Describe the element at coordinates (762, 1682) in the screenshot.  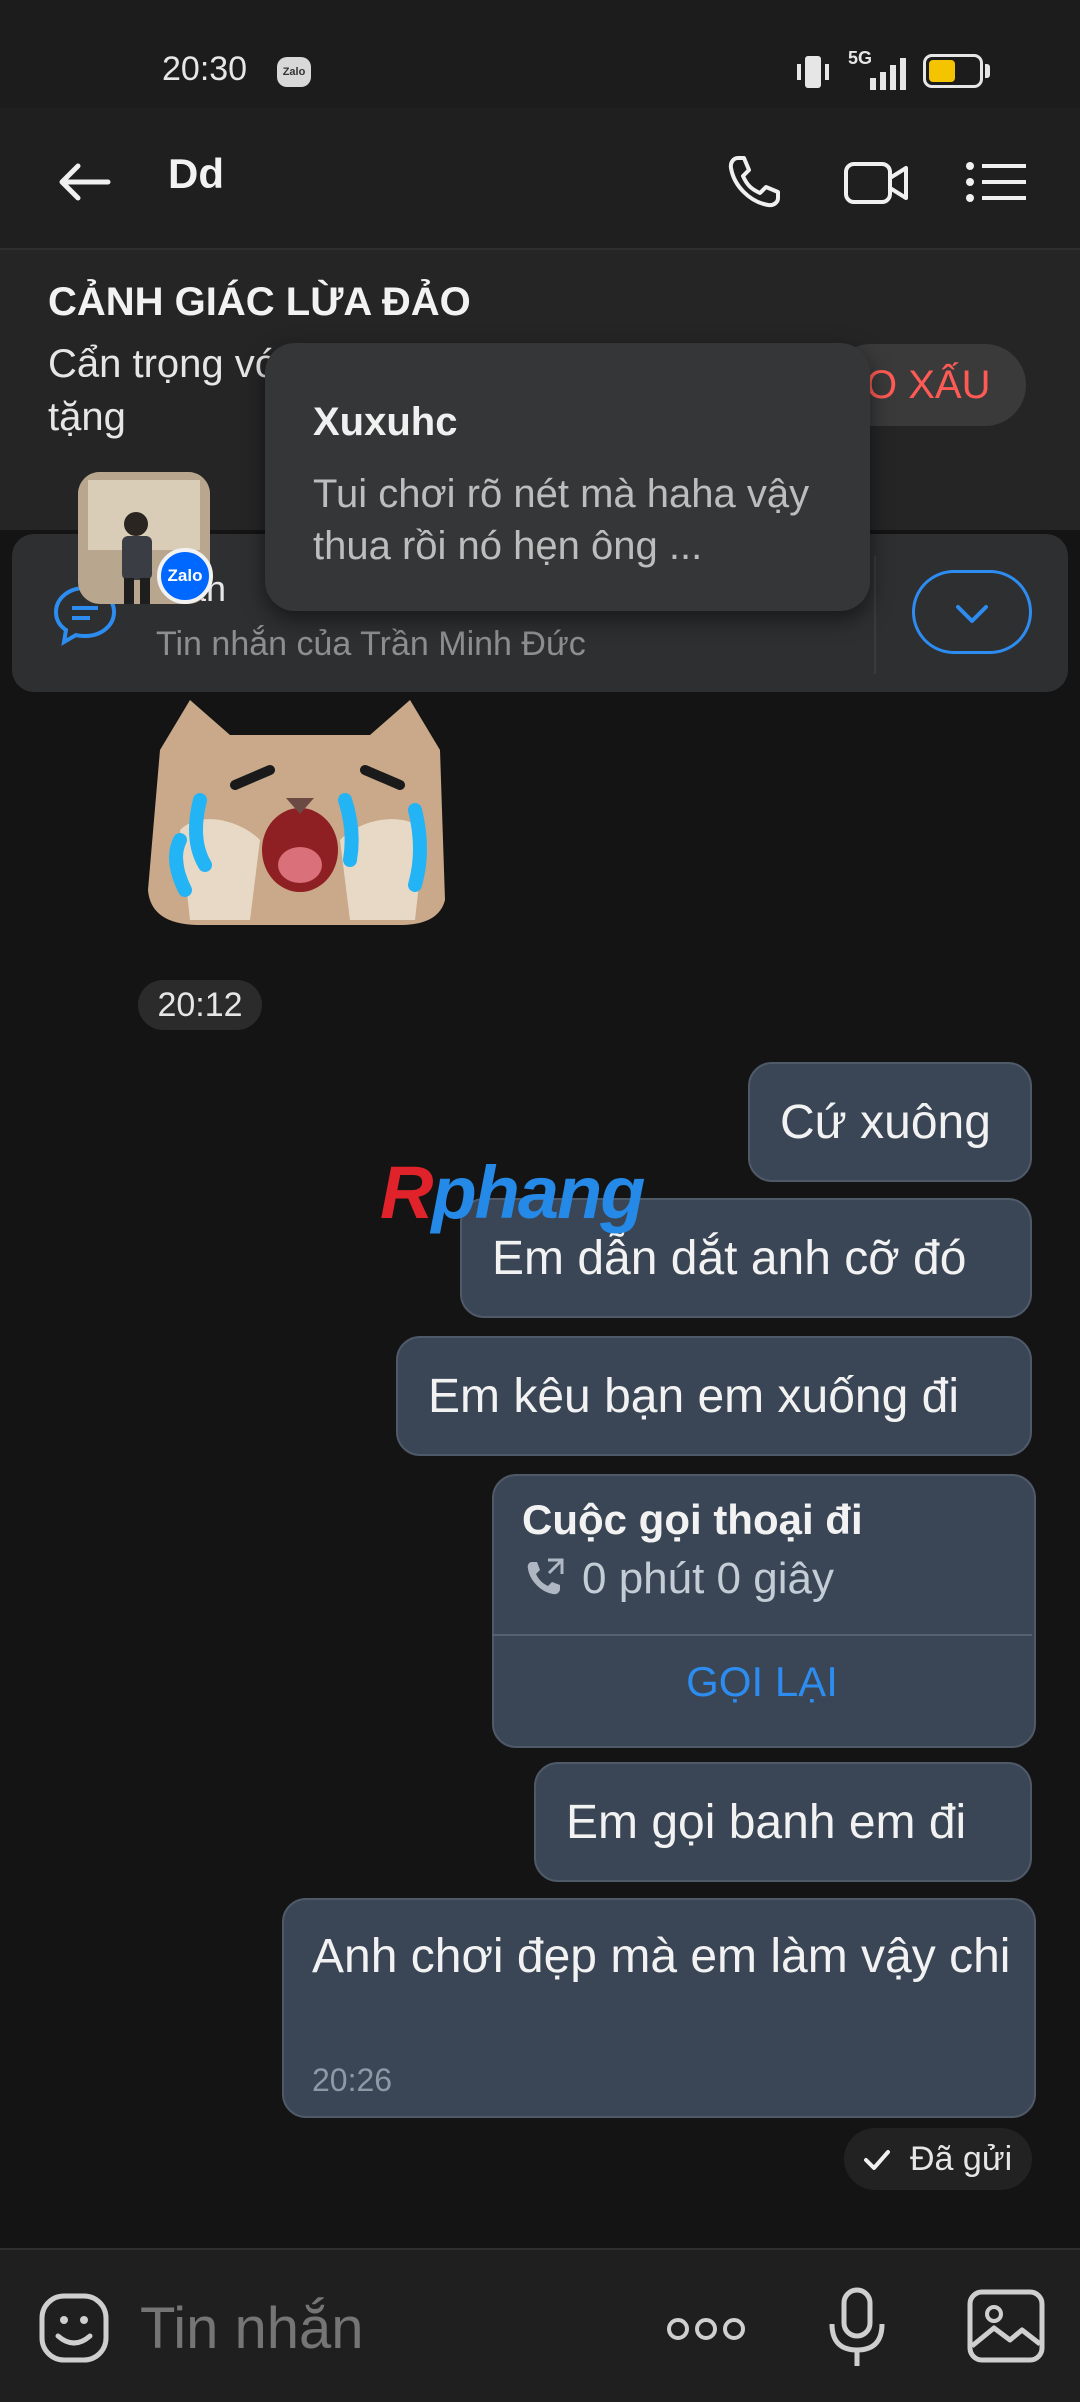
I see `call-back-button: GỌI LẠI` at that location.